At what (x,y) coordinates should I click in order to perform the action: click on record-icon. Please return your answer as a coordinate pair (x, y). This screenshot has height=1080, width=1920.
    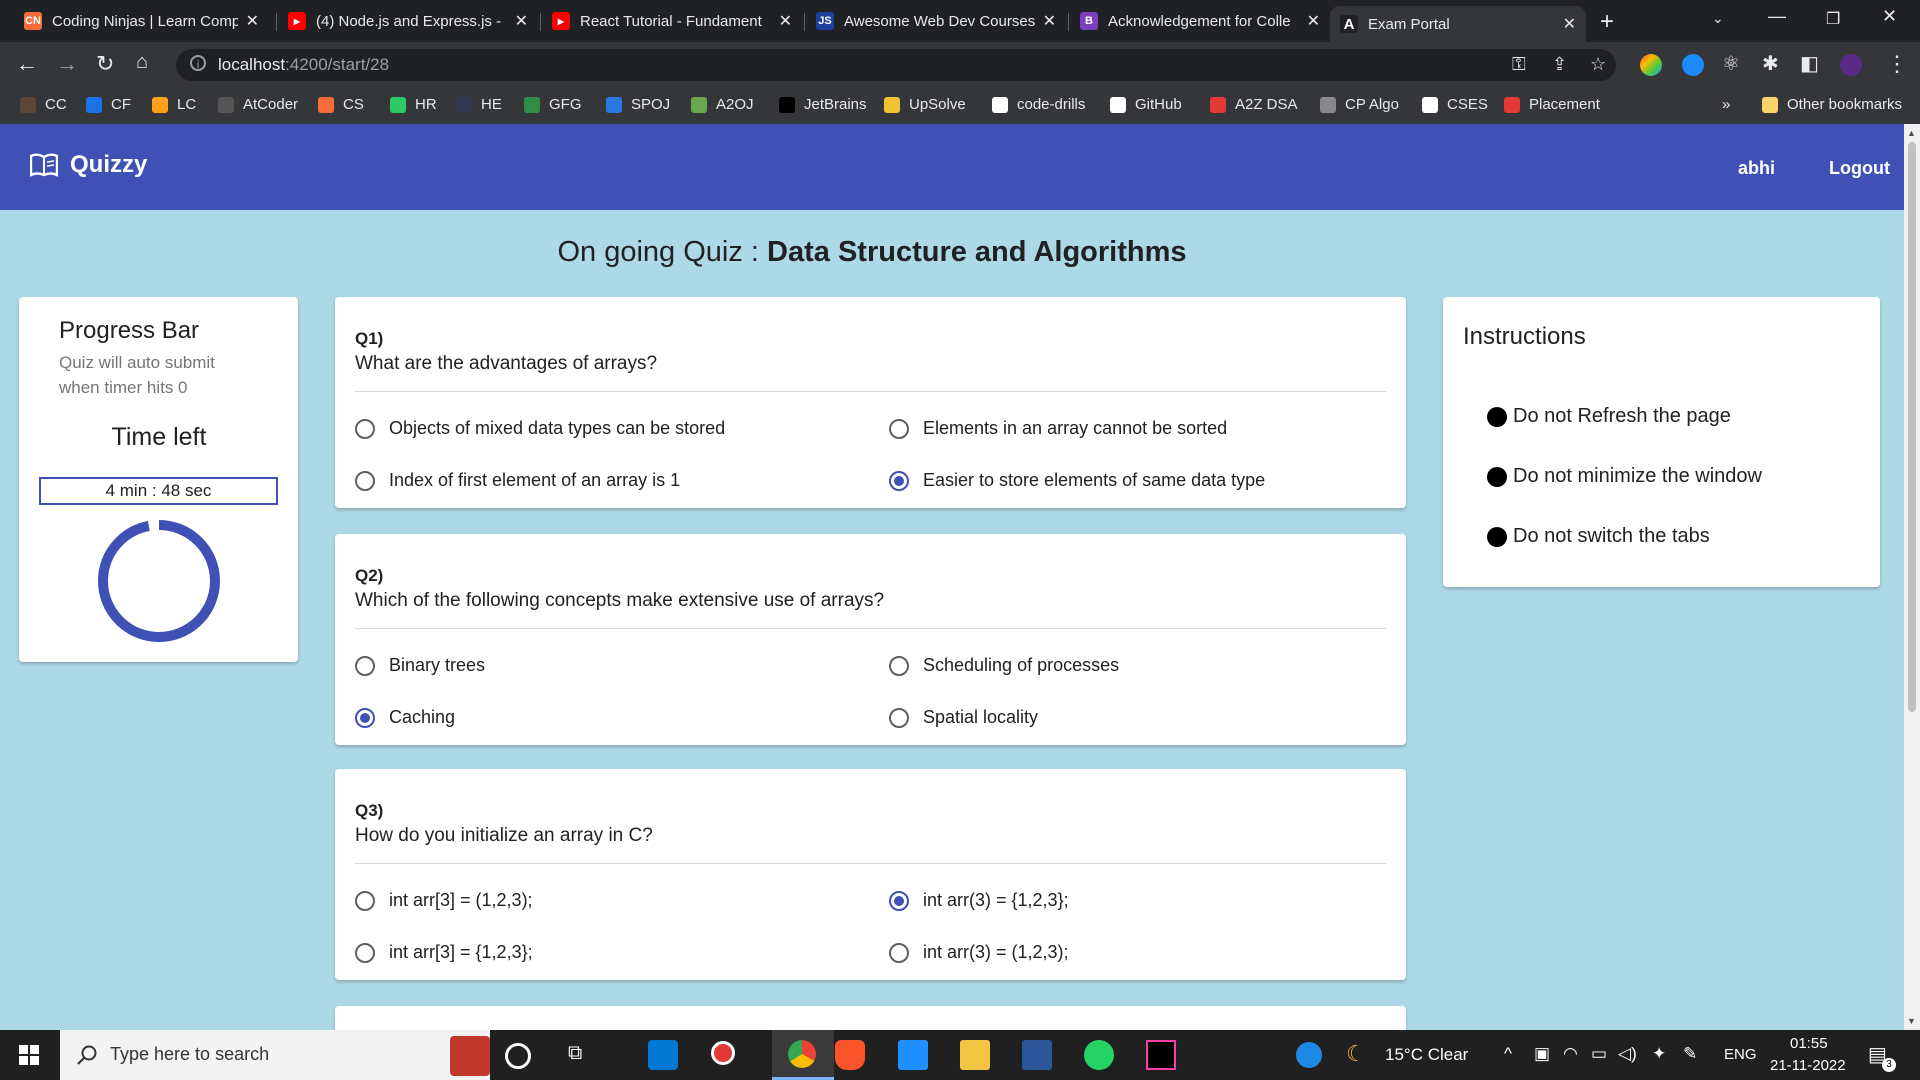
    Looking at the image, I should click on (723, 1053).